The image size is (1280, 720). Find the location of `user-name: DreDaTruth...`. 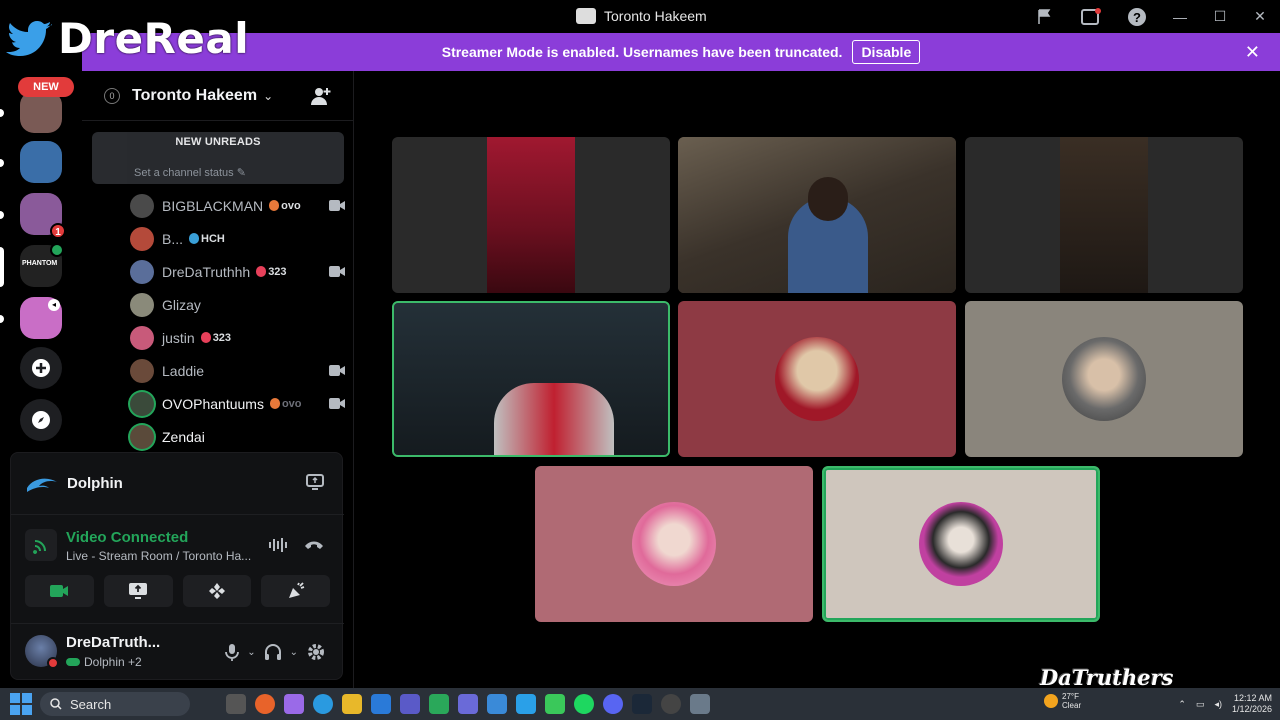

user-name: DreDaTruth... is located at coordinates (113, 642).